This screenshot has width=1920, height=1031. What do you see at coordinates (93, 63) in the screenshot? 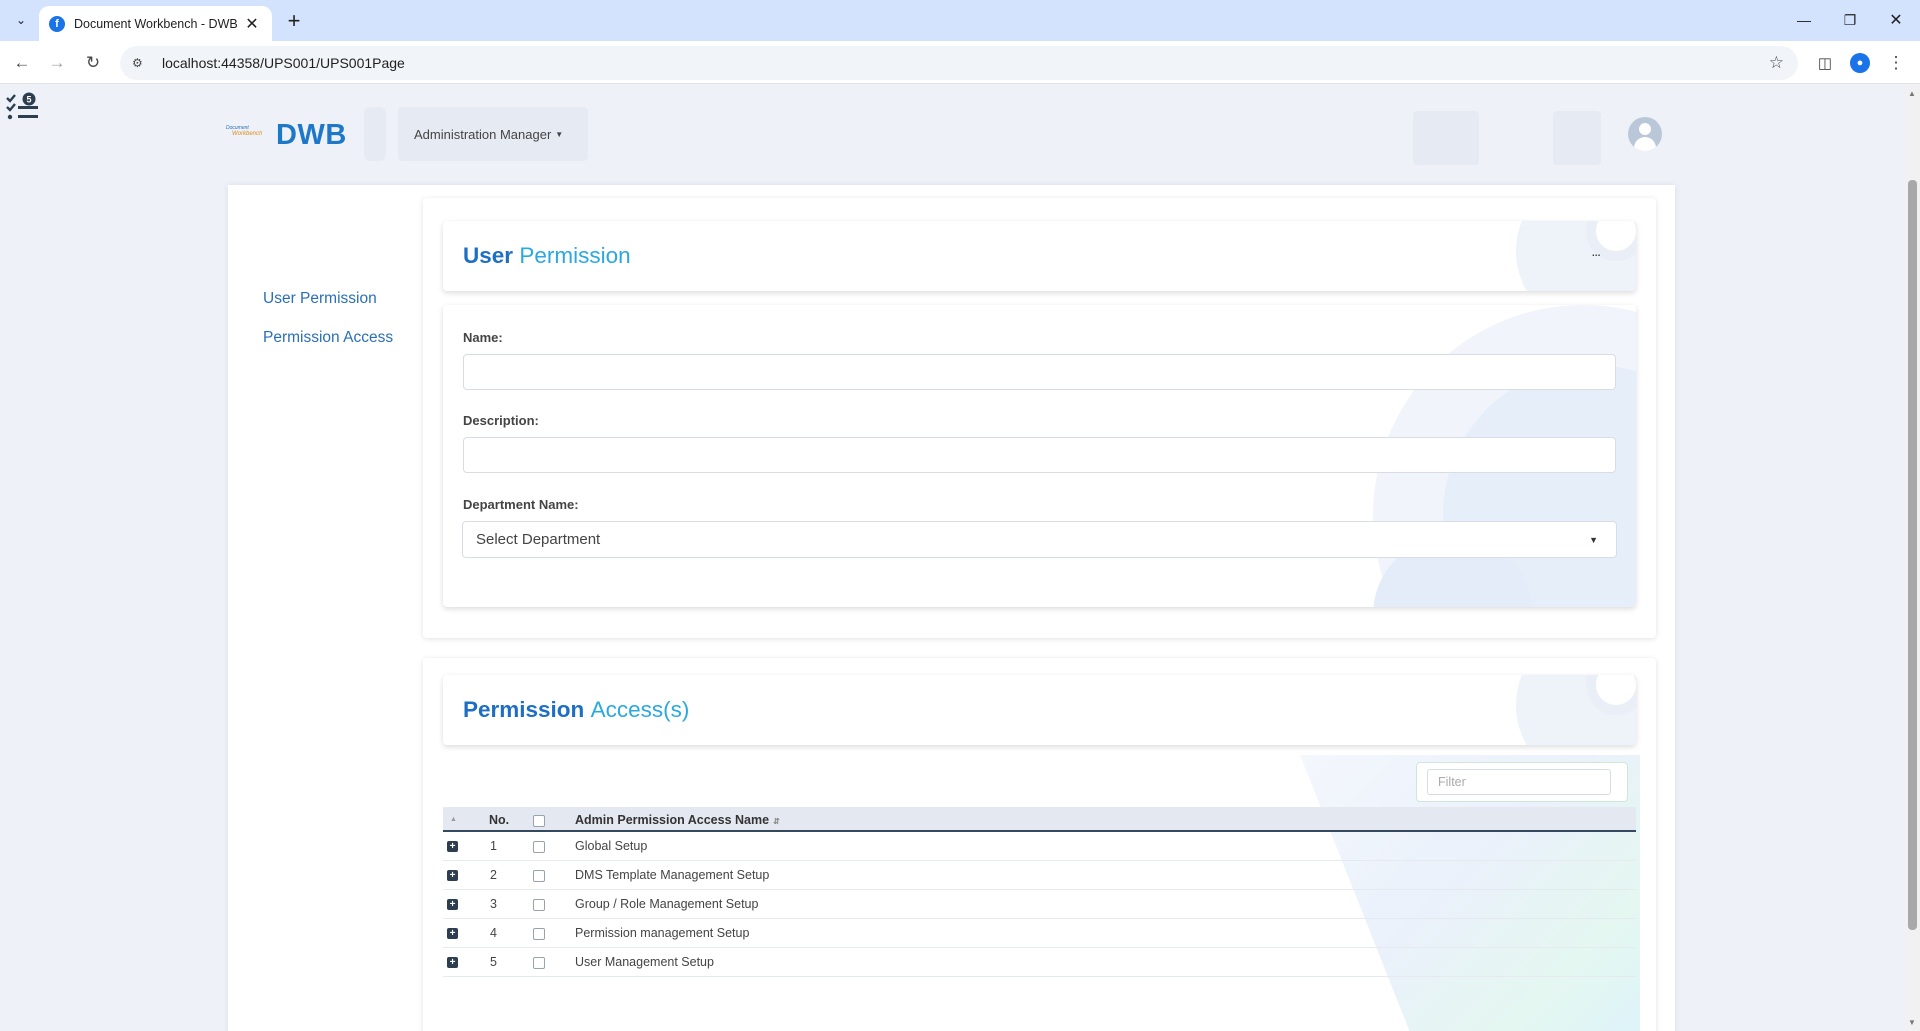
I see `reload-icon: ↻` at bounding box center [93, 63].